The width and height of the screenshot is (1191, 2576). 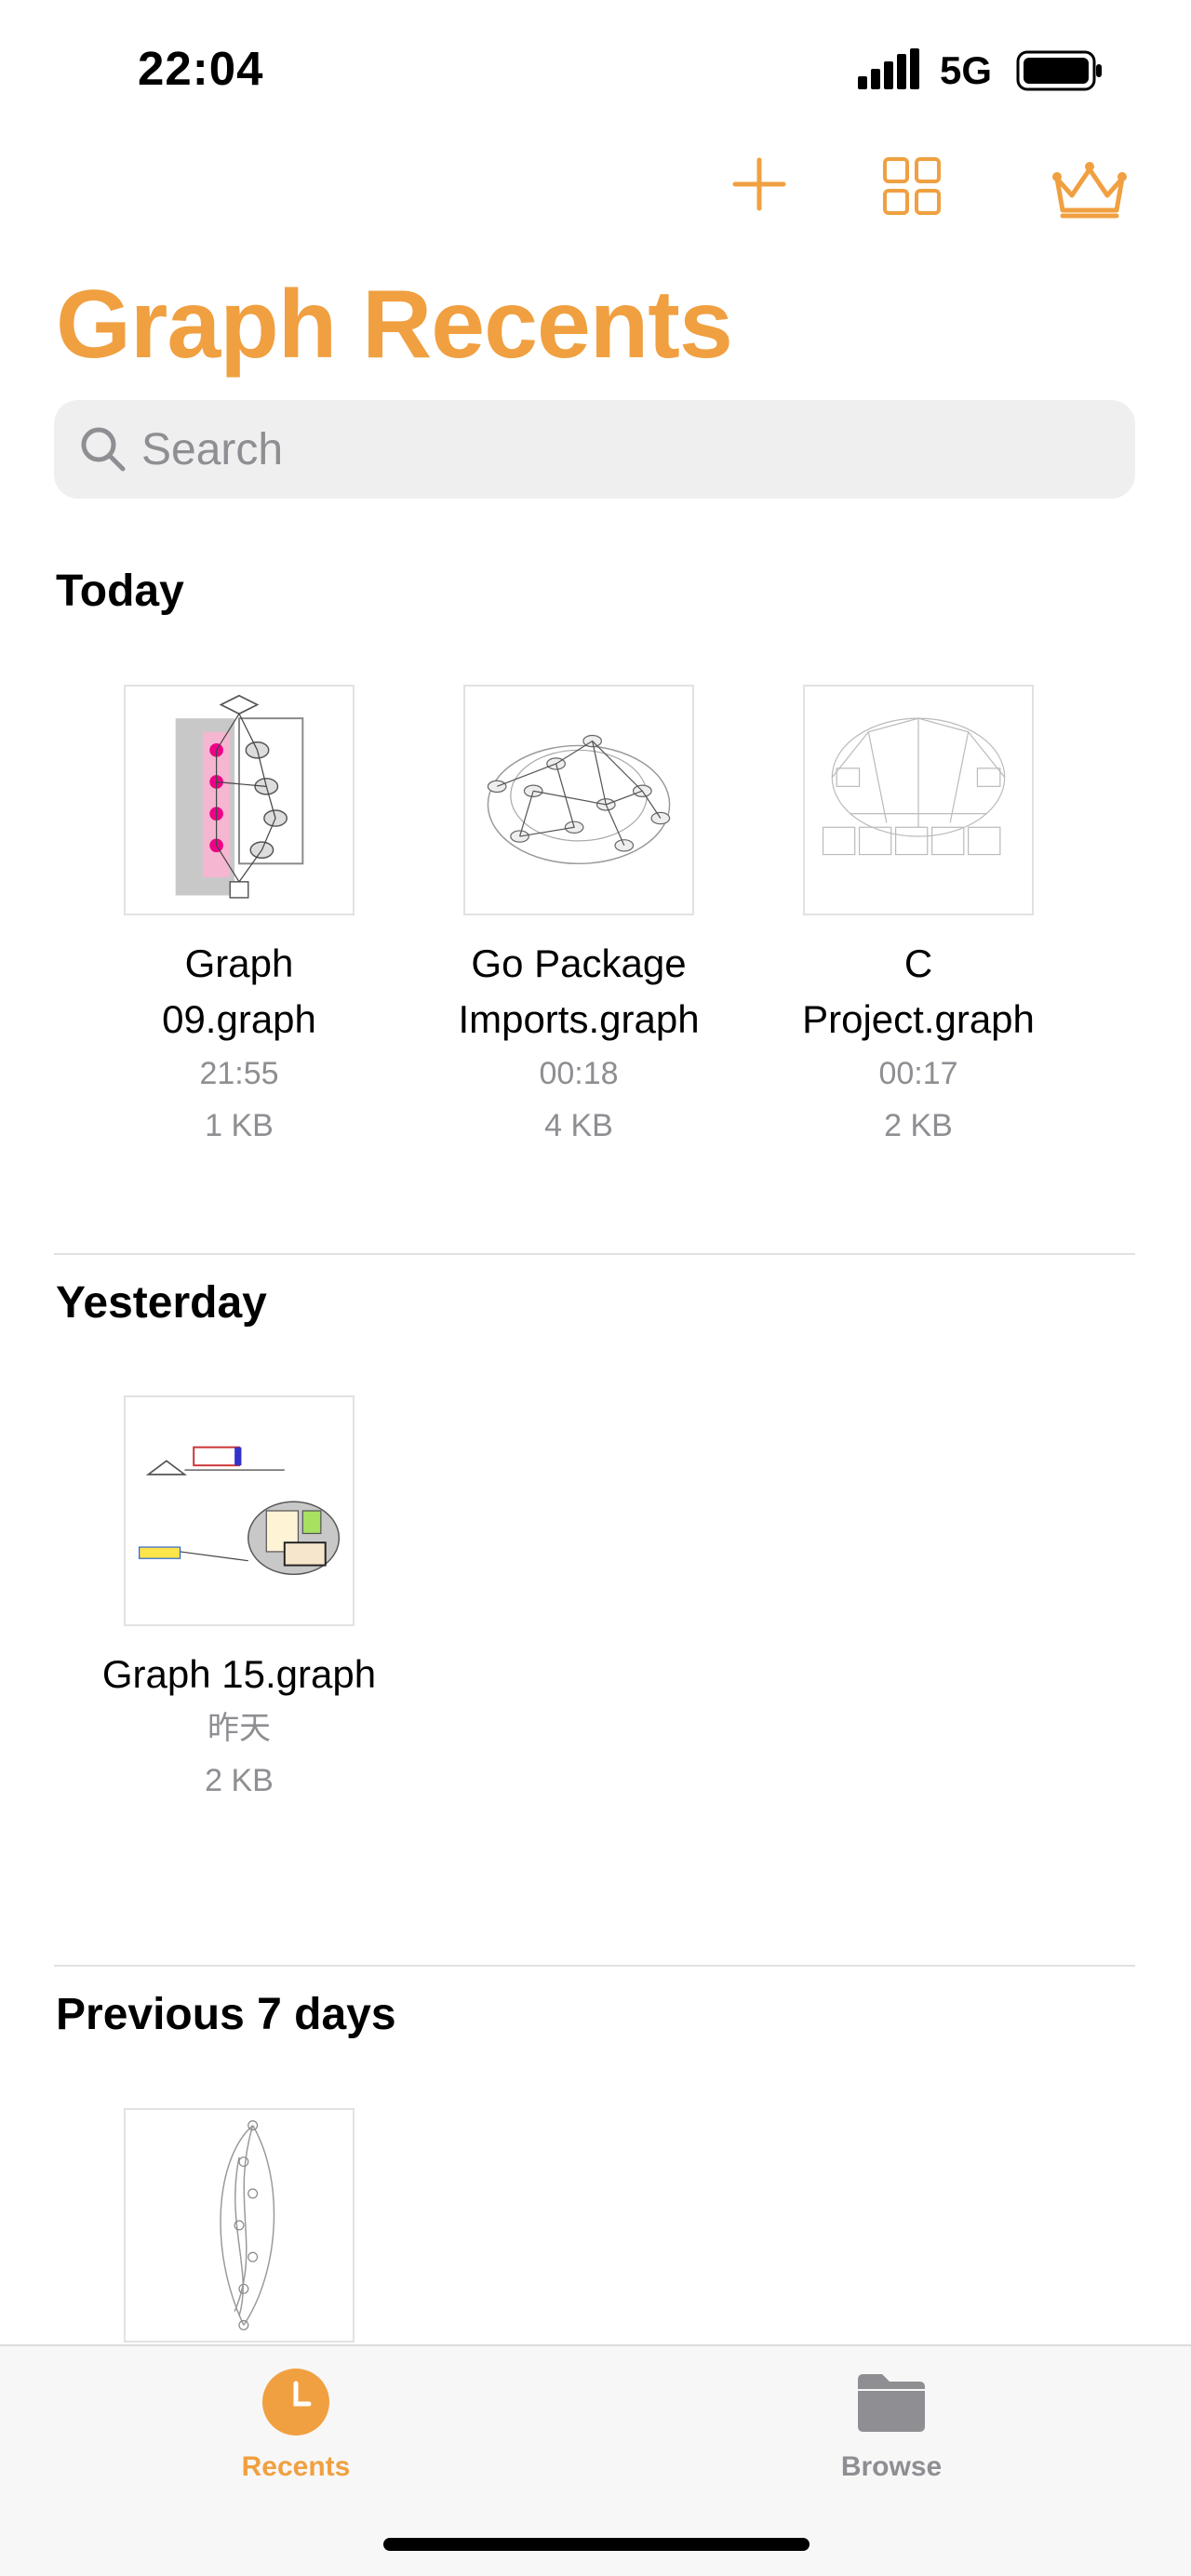 I want to click on section-title-previous-7-days: Previous 7 days, so click(x=226, y=2014).